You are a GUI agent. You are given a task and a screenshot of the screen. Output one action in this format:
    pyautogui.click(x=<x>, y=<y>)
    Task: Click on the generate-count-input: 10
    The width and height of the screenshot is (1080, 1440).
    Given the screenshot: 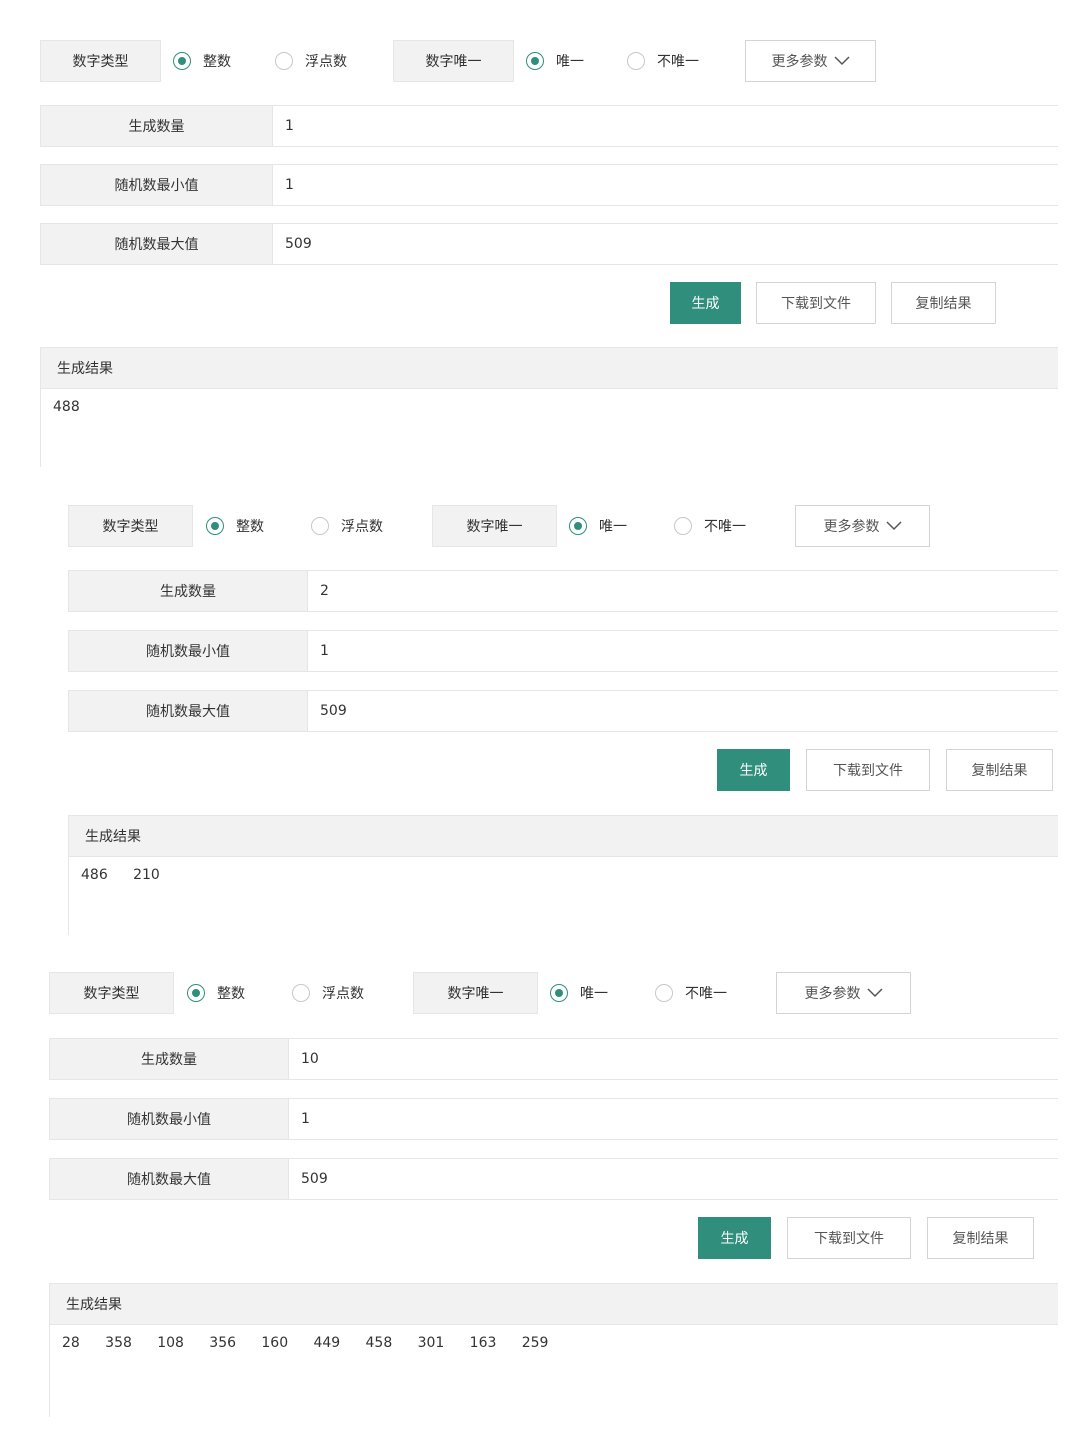 What is the action you would take?
    pyautogui.click(x=673, y=1059)
    